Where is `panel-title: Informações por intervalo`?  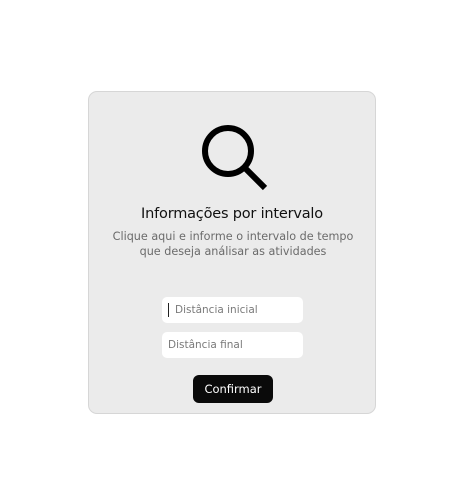
panel-title: Informações por intervalo is located at coordinates (232, 214).